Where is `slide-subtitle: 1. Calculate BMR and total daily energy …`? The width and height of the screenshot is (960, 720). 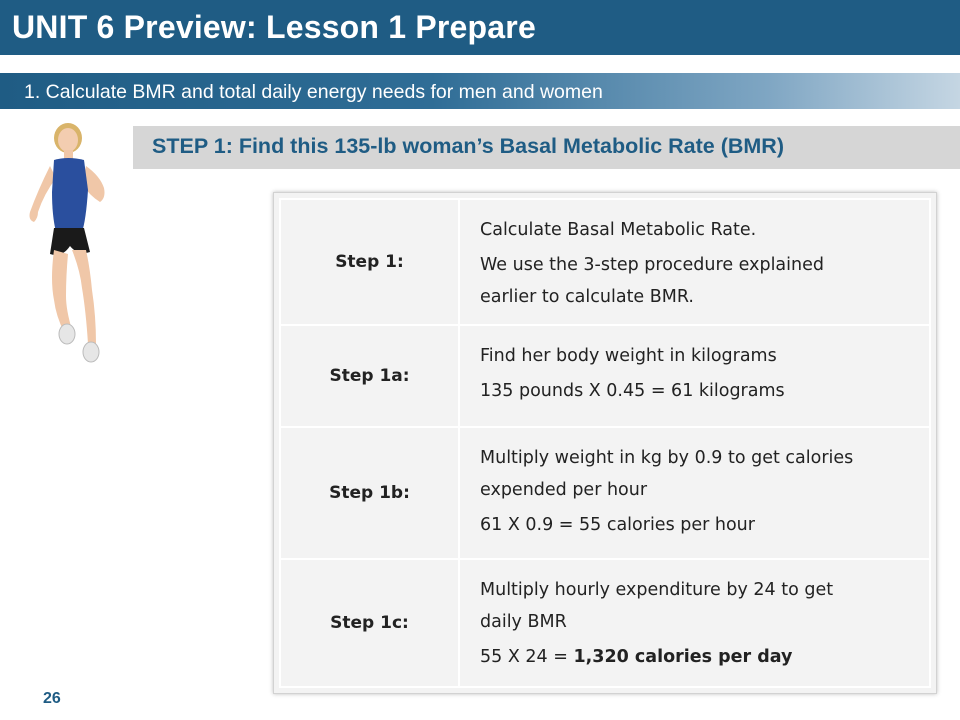 slide-subtitle: 1. Calculate BMR and total daily energy … is located at coordinates (313, 92).